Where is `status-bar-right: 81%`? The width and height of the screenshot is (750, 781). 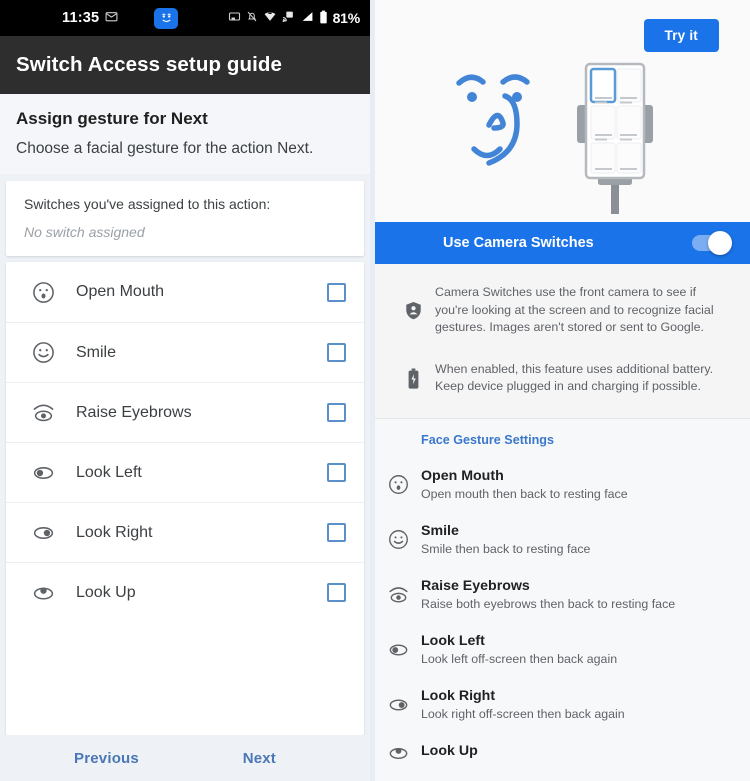
status-bar-right: 81% is located at coordinates (294, 18).